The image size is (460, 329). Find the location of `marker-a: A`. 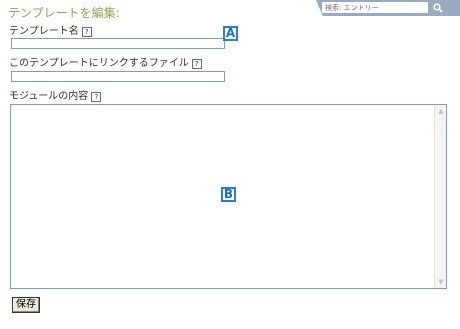

marker-a: A is located at coordinates (230, 33).